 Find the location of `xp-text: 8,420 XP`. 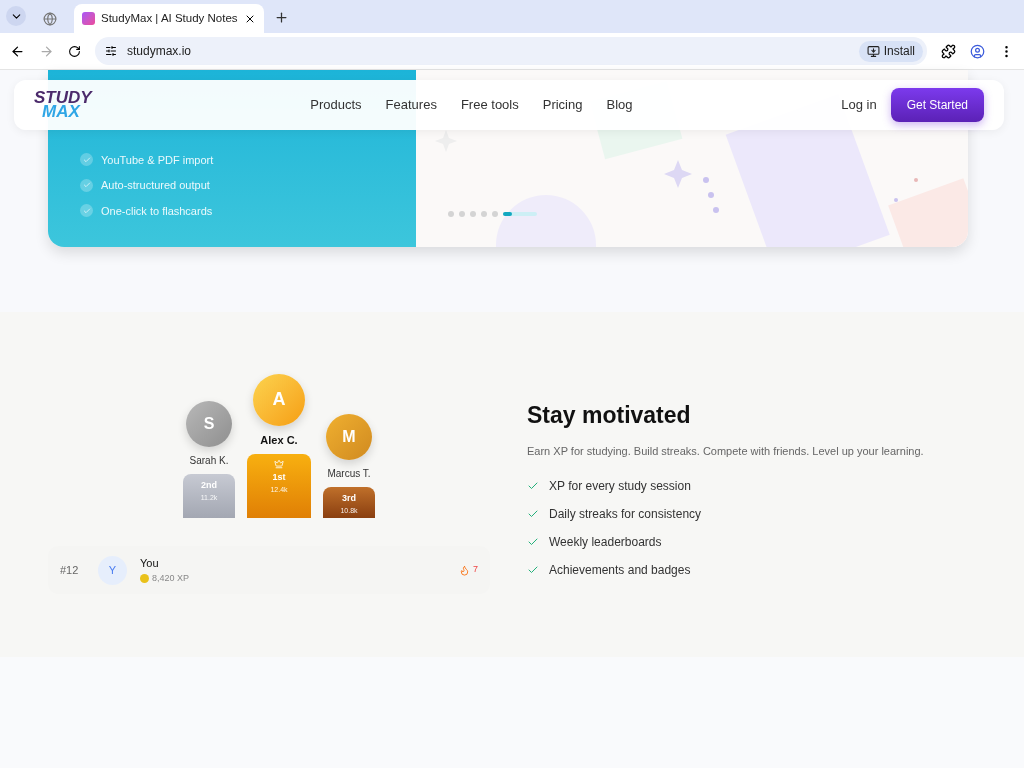

xp-text: 8,420 XP is located at coordinates (171, 578).